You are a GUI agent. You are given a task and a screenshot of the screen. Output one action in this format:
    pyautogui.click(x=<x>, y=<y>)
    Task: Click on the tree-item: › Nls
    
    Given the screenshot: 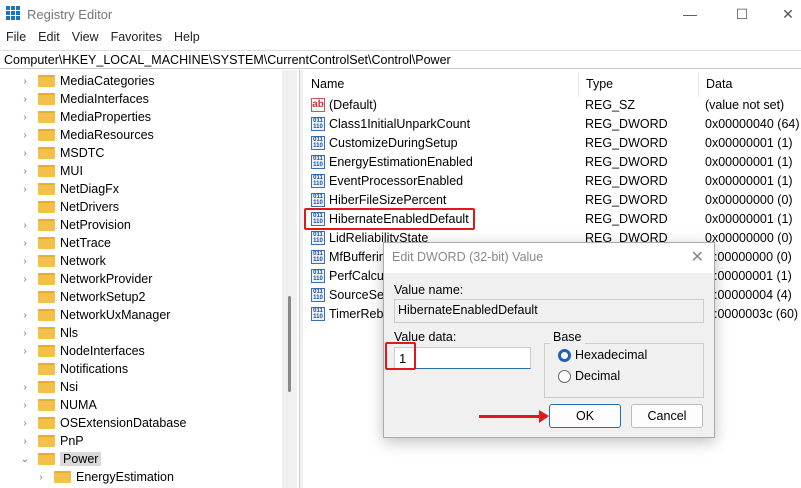 What is the action you would take?
    pyautogui.click(x=49, y=333)
    